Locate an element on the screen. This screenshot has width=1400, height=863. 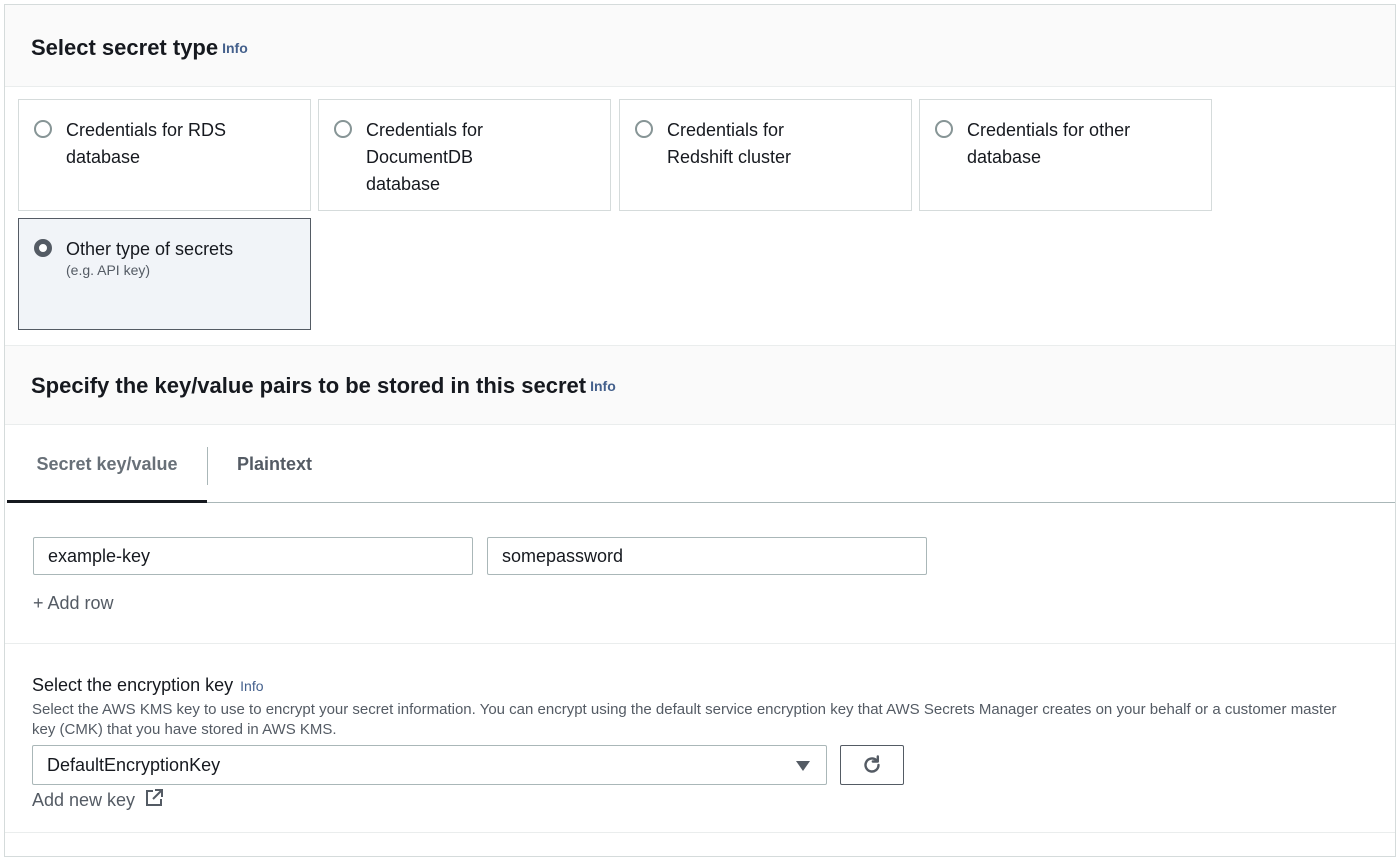
option-sublabel: (e.g. API key) is located at coordinates (108, 270).